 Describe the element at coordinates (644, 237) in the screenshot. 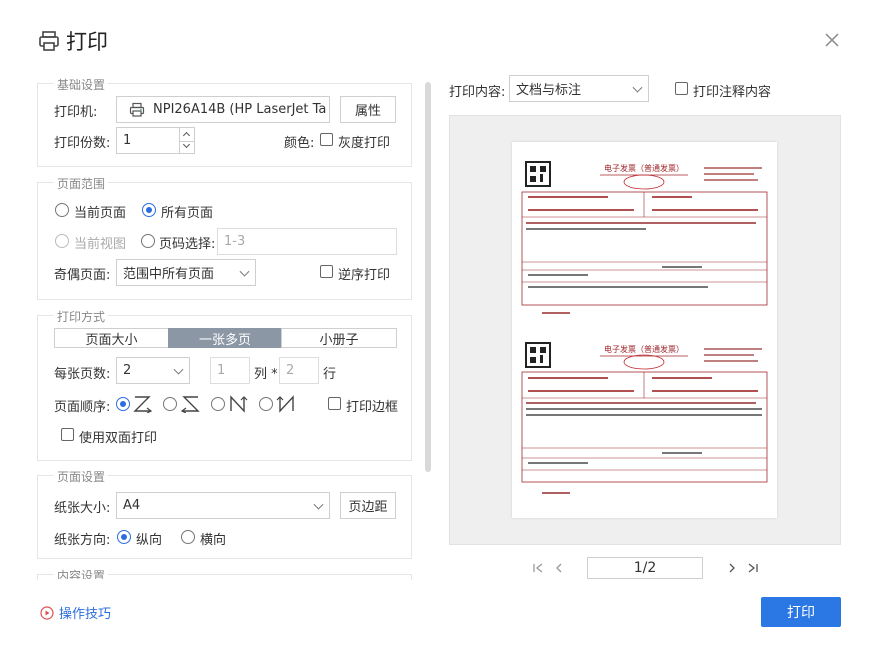

I see `invoice-1: 电子发票（普通发票）` at that location.